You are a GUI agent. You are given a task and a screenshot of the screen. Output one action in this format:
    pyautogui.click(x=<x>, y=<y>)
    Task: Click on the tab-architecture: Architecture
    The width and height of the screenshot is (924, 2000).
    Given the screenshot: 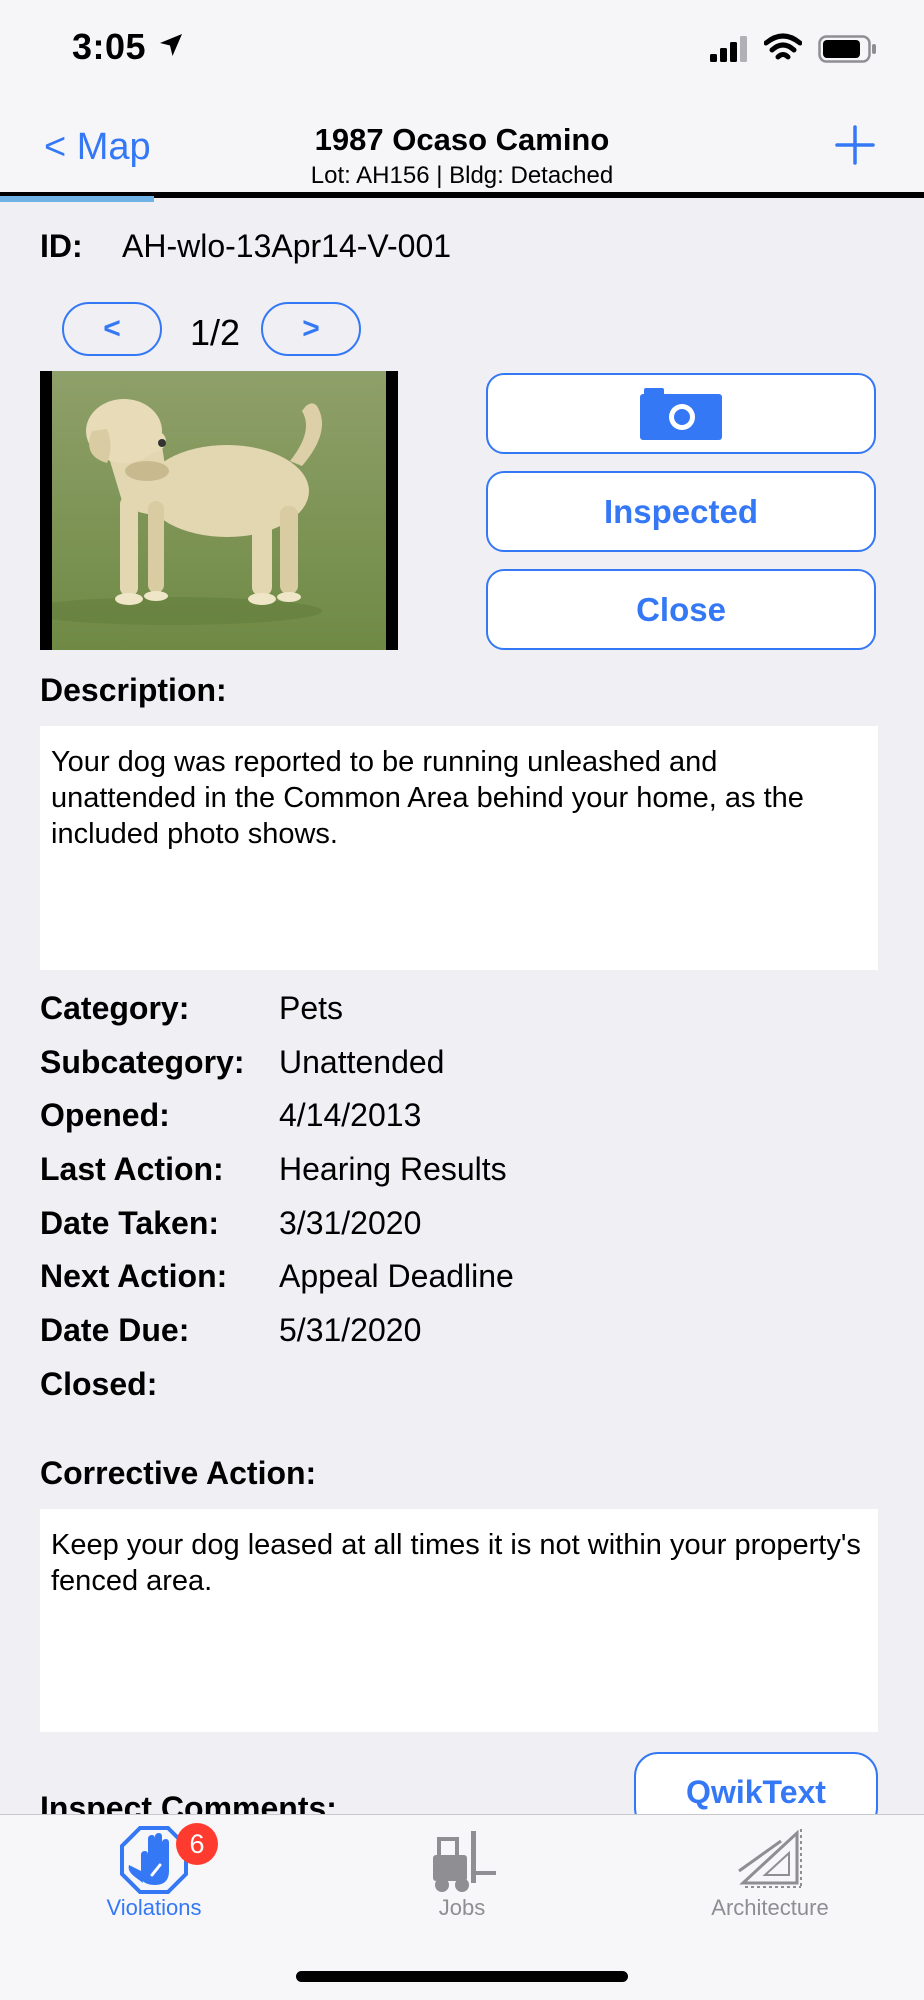 What is the action you would take?
    pyautogui.click(x=770, y=1870)
    